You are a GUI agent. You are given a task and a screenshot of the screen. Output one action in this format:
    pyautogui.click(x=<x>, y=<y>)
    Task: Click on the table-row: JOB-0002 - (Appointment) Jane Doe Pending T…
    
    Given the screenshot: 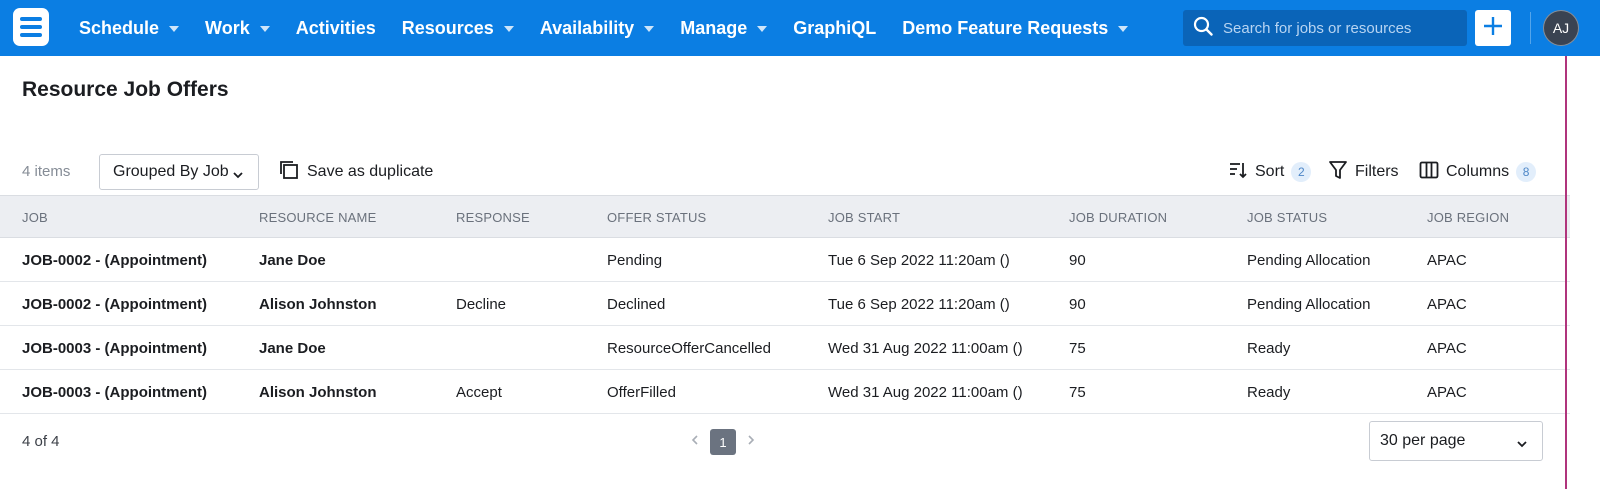 What is the action you would take?
    pyautogui.click(x=785, y=260)
    